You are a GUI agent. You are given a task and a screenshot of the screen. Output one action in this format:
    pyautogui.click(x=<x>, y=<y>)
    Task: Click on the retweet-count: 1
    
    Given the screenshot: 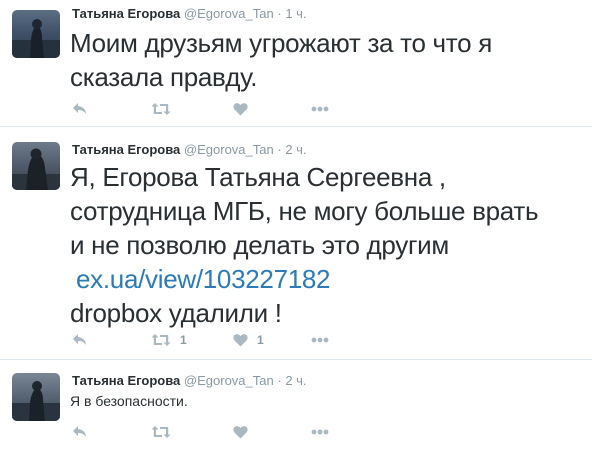 What is the action you would take?
    pyautogui.click(x=183, y=340)
    